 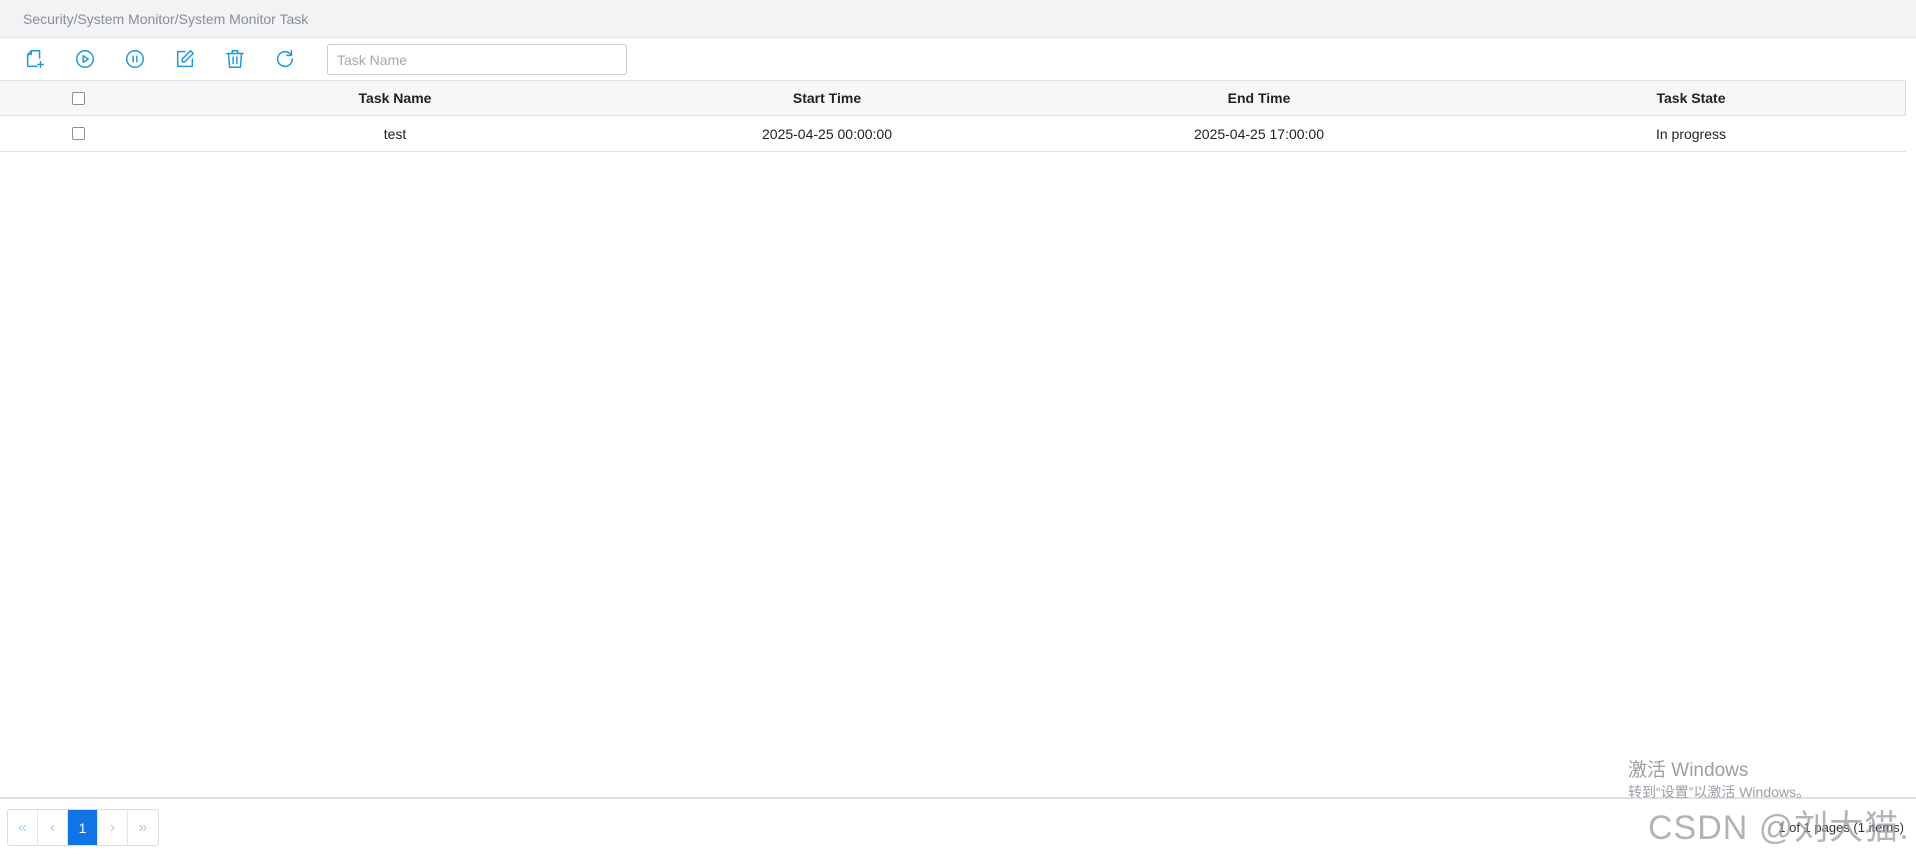 I want to click on cell-start-time: 2025-04-25 00:00:00, so click(x=827, y=133).